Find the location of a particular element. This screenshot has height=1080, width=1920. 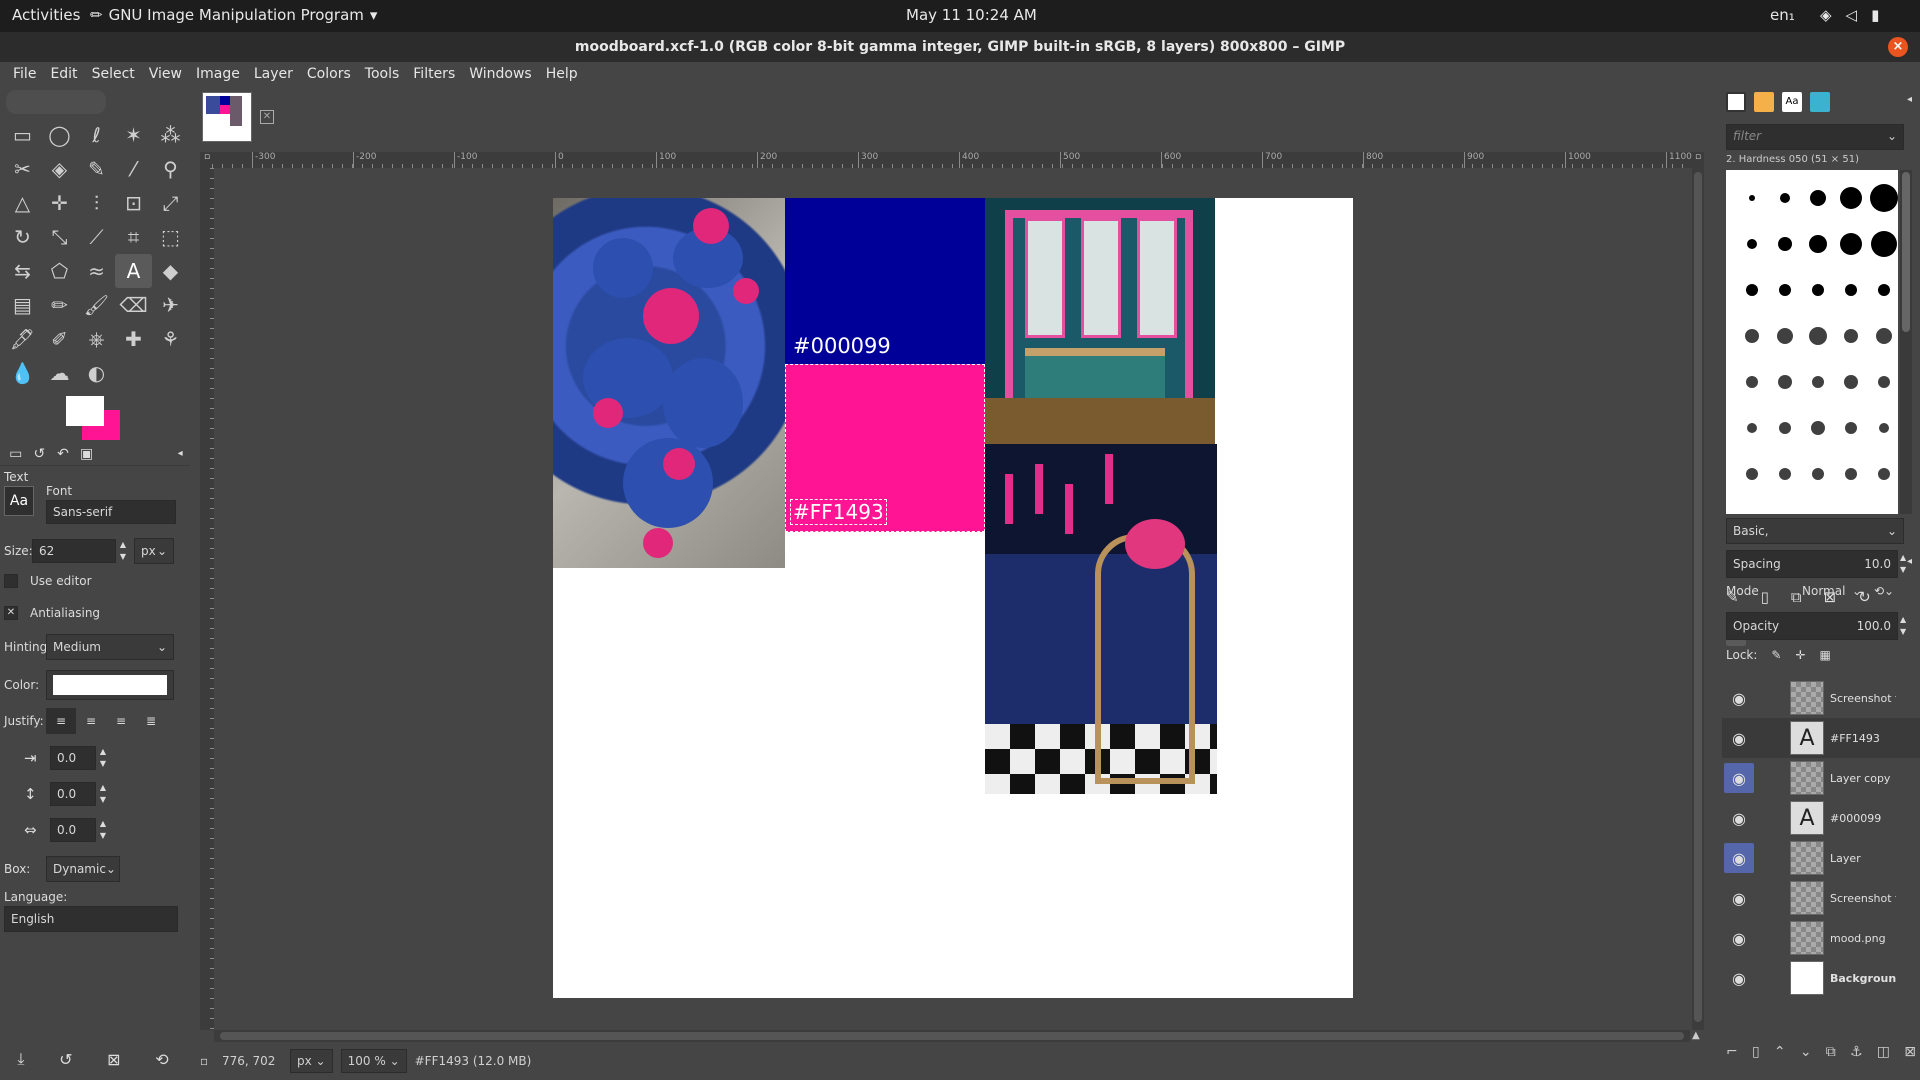

menu-help: Help is located at coordinates (562, 74).